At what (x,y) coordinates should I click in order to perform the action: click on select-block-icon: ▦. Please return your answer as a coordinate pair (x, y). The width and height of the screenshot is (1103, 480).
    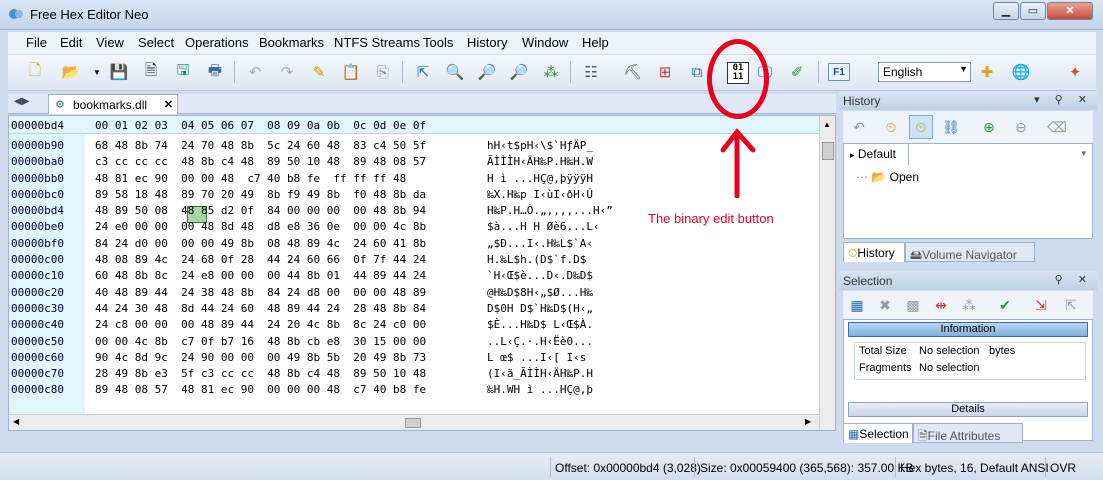
    Looking at the image, I should click on (857, 305).